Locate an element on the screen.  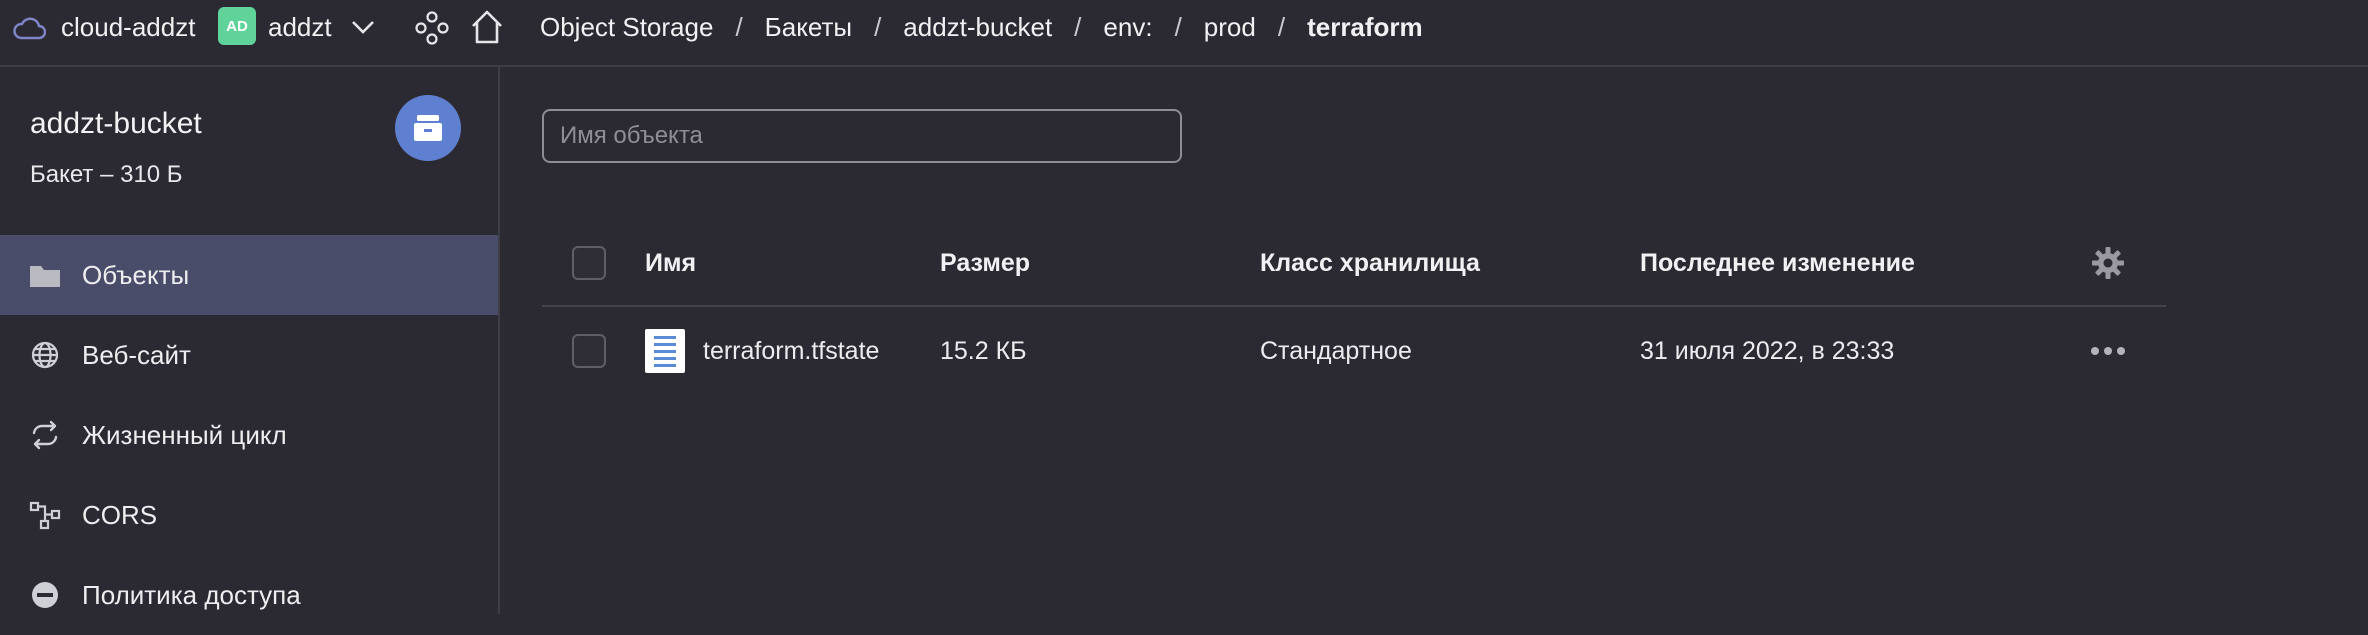
sidebar-item-label: Жизненный цикл is located at coordinates (184, 434).